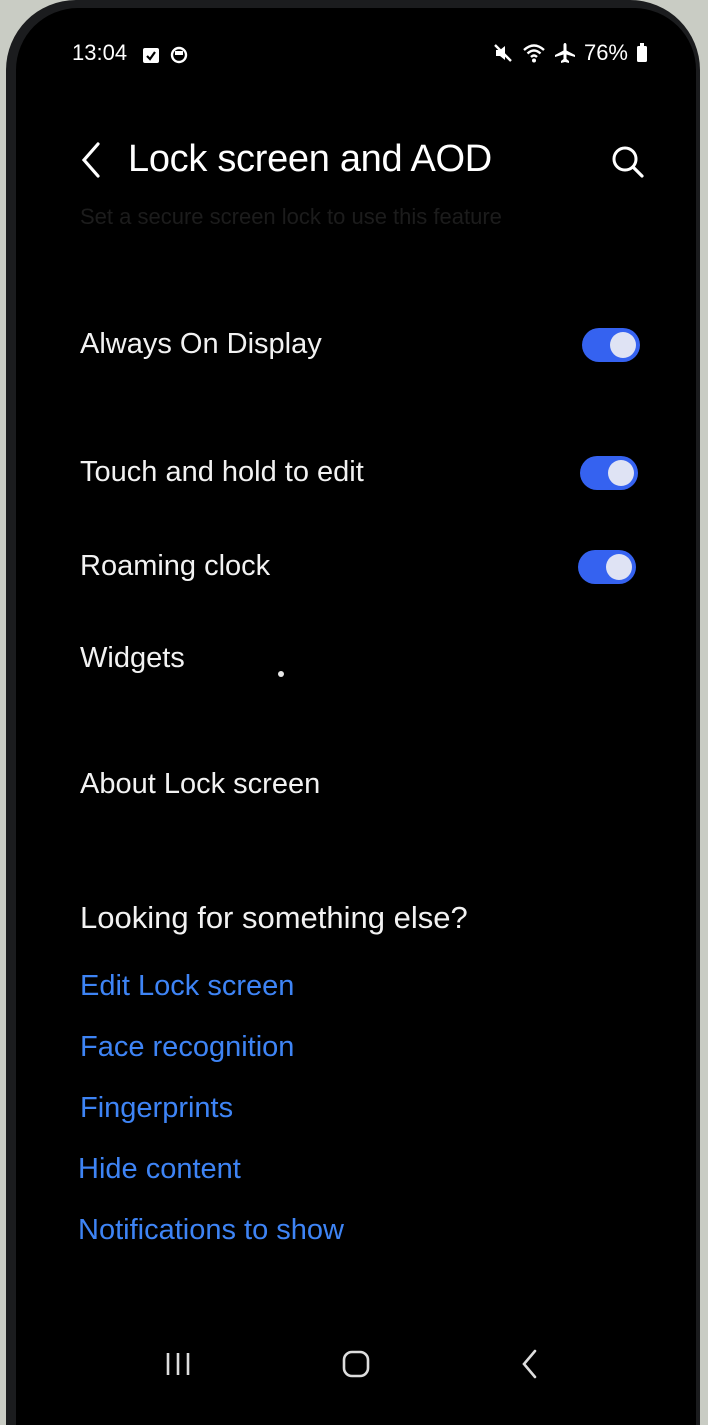 This screenshot has width=708, height=1425. What do you see at coordinates (628, 162) in the screenshot?
I see `search-button` at bounding box center [628, 162].